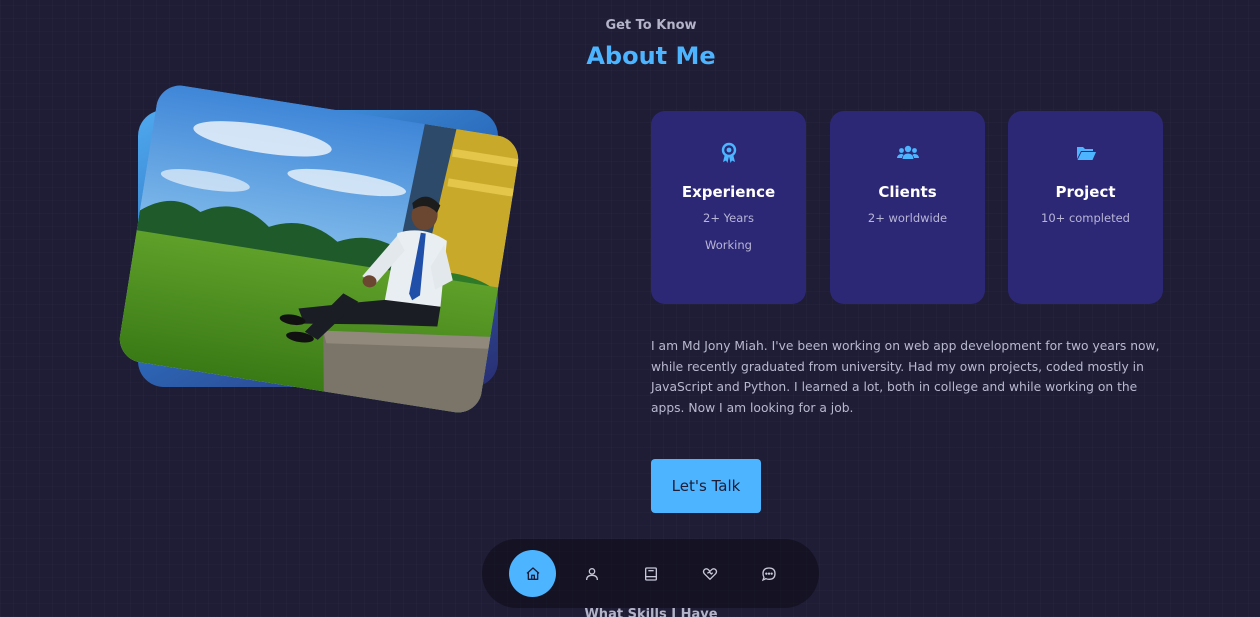  Describe the element at coordinates (1086, 153) in the screenshot. I see `folder-icon` at that location.